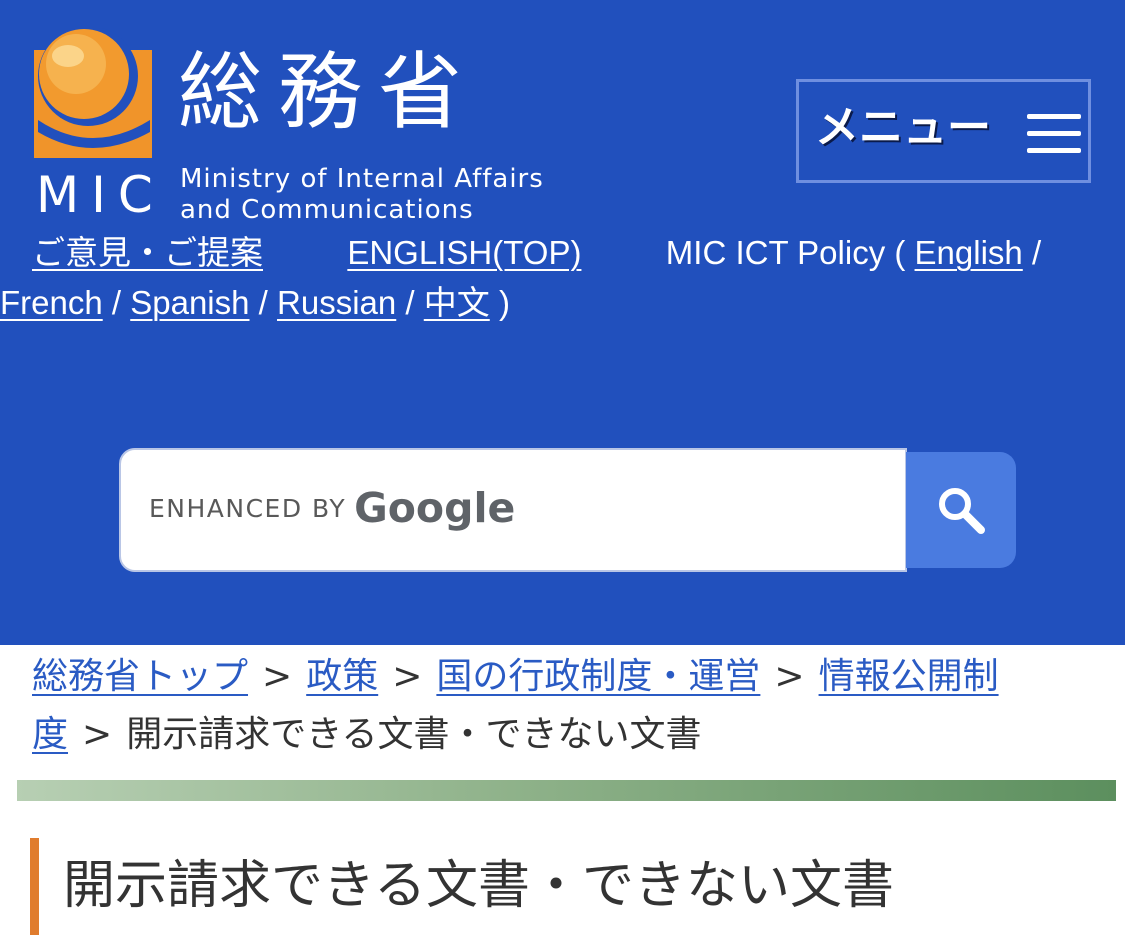 Image resolution: width=1125 pixels, height=935 pixels. Describe the element at coordinates (255, 303) in the screenshot. I see `top-links-line-2: French / Spanish / Russian / 中文 )` at that location.